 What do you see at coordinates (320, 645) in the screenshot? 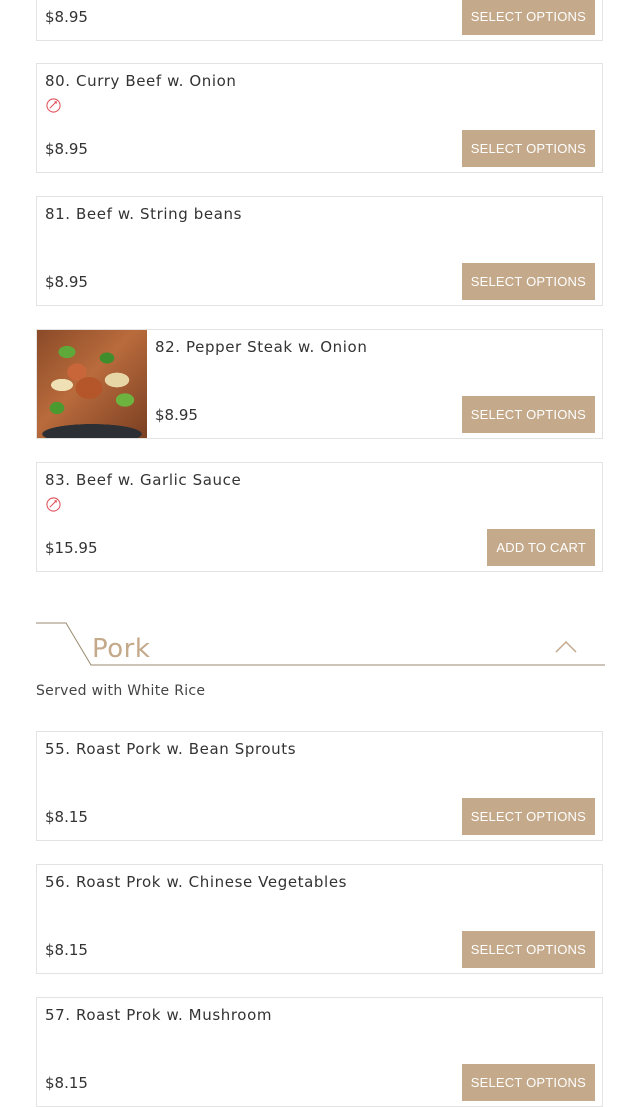
I see `pork-section-header: Pork` at bounding box center [320, 645].